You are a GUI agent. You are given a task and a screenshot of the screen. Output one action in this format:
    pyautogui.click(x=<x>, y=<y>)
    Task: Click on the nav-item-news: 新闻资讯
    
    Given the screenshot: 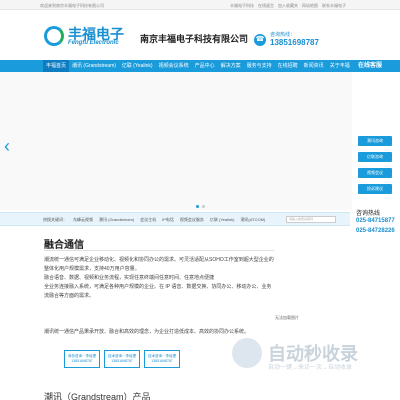 What is the action you would take?
    pyautogui.click(x=314, y=66)
    